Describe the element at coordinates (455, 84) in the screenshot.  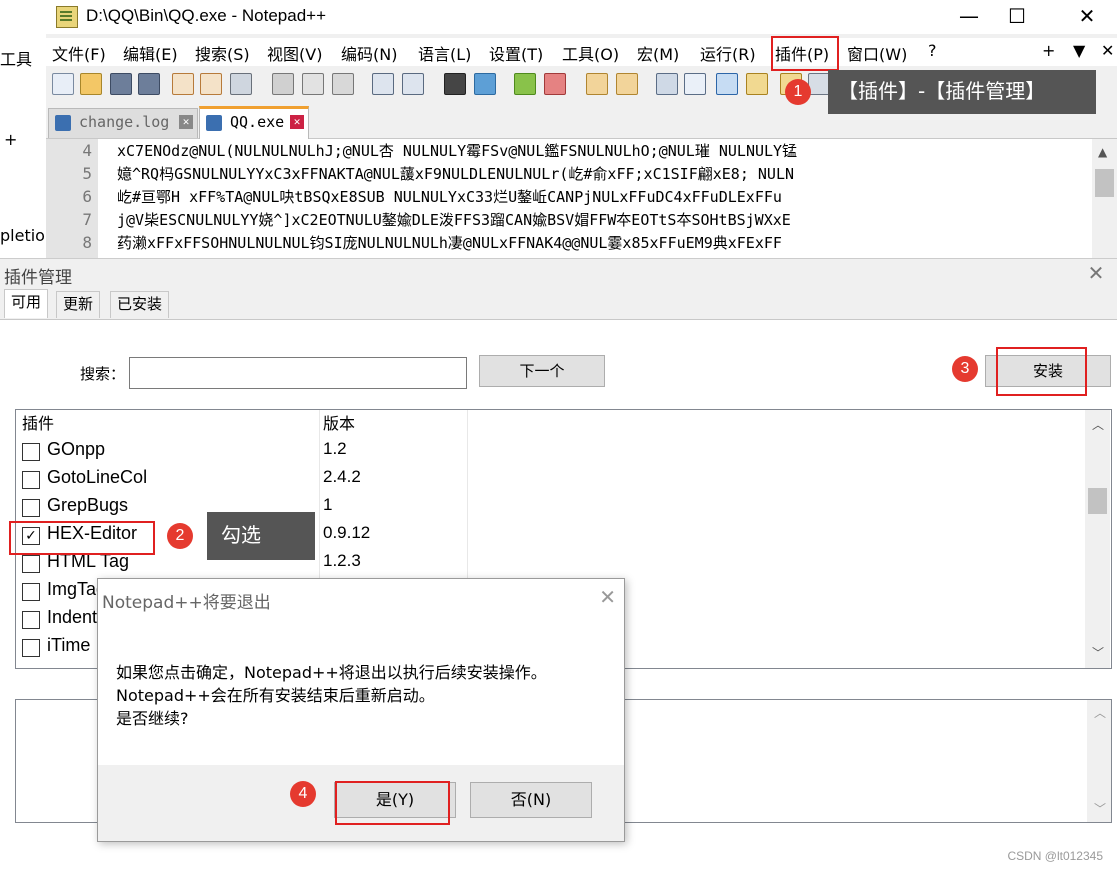
I see `find-icon` at that location.